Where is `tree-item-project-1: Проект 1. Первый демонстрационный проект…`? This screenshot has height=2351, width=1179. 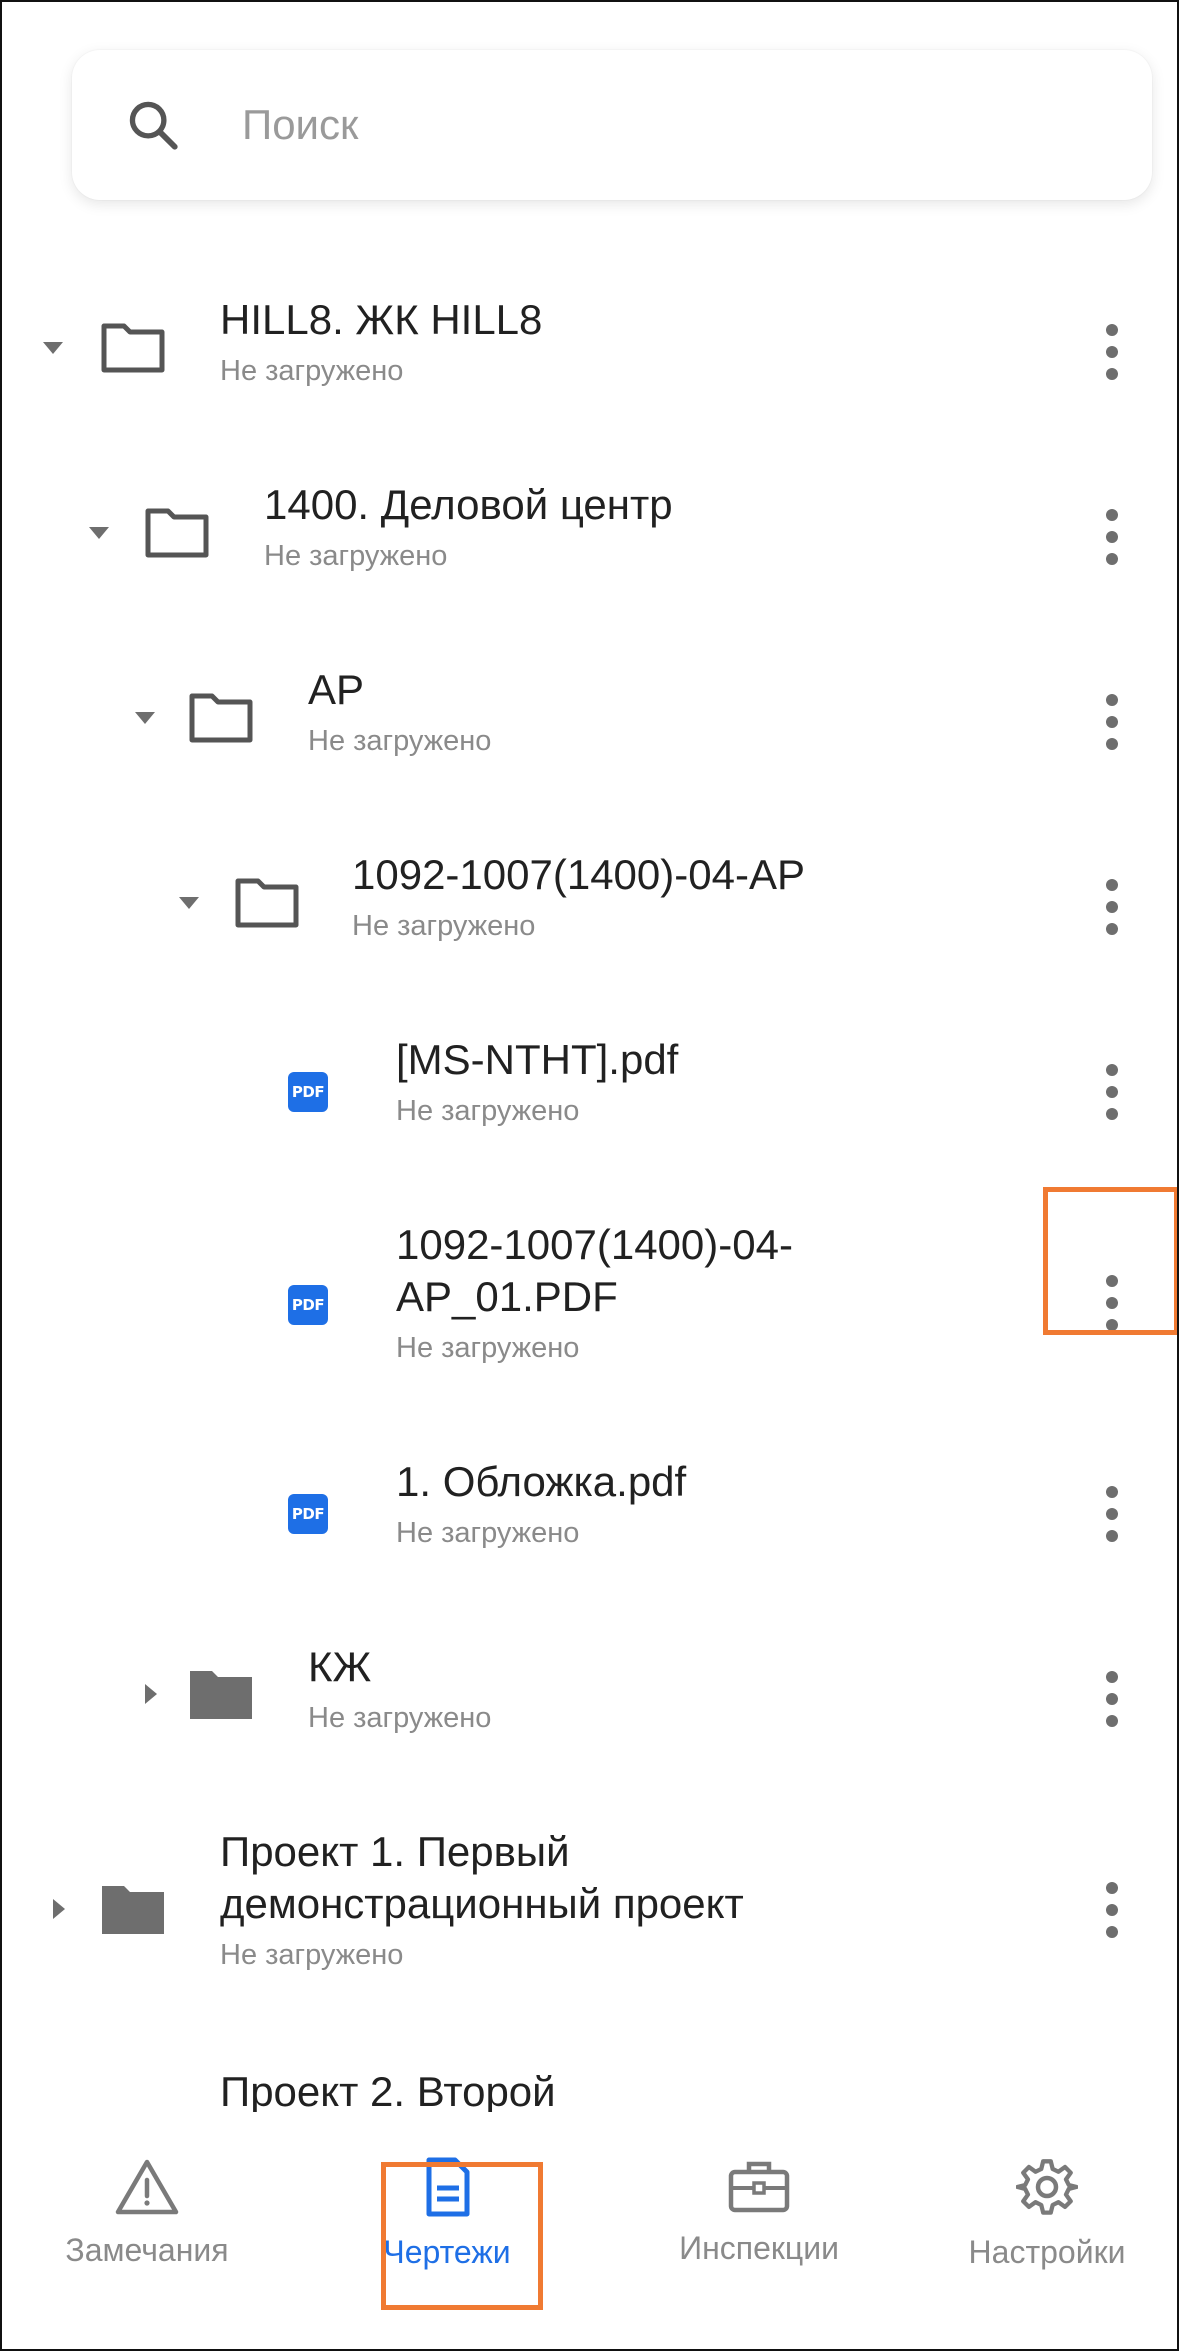 tree-item-project-1: Проект 1. Первый демонстрационный проект… is located at coordinates (589, 1909).